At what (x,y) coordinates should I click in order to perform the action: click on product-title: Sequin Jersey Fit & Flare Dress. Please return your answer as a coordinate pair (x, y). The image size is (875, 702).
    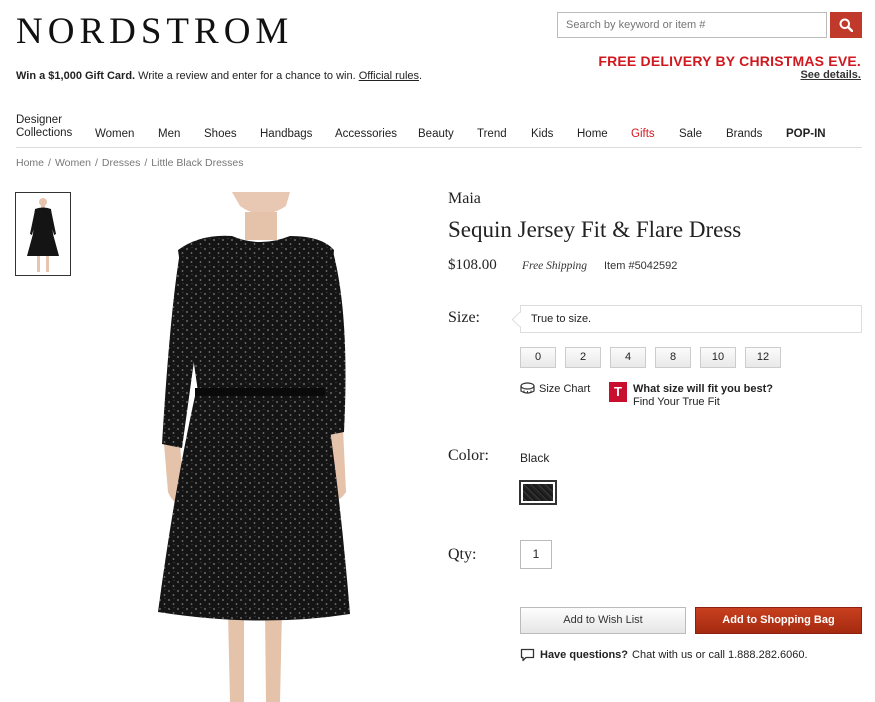
    Looking at the image, I should click on (595, 229).